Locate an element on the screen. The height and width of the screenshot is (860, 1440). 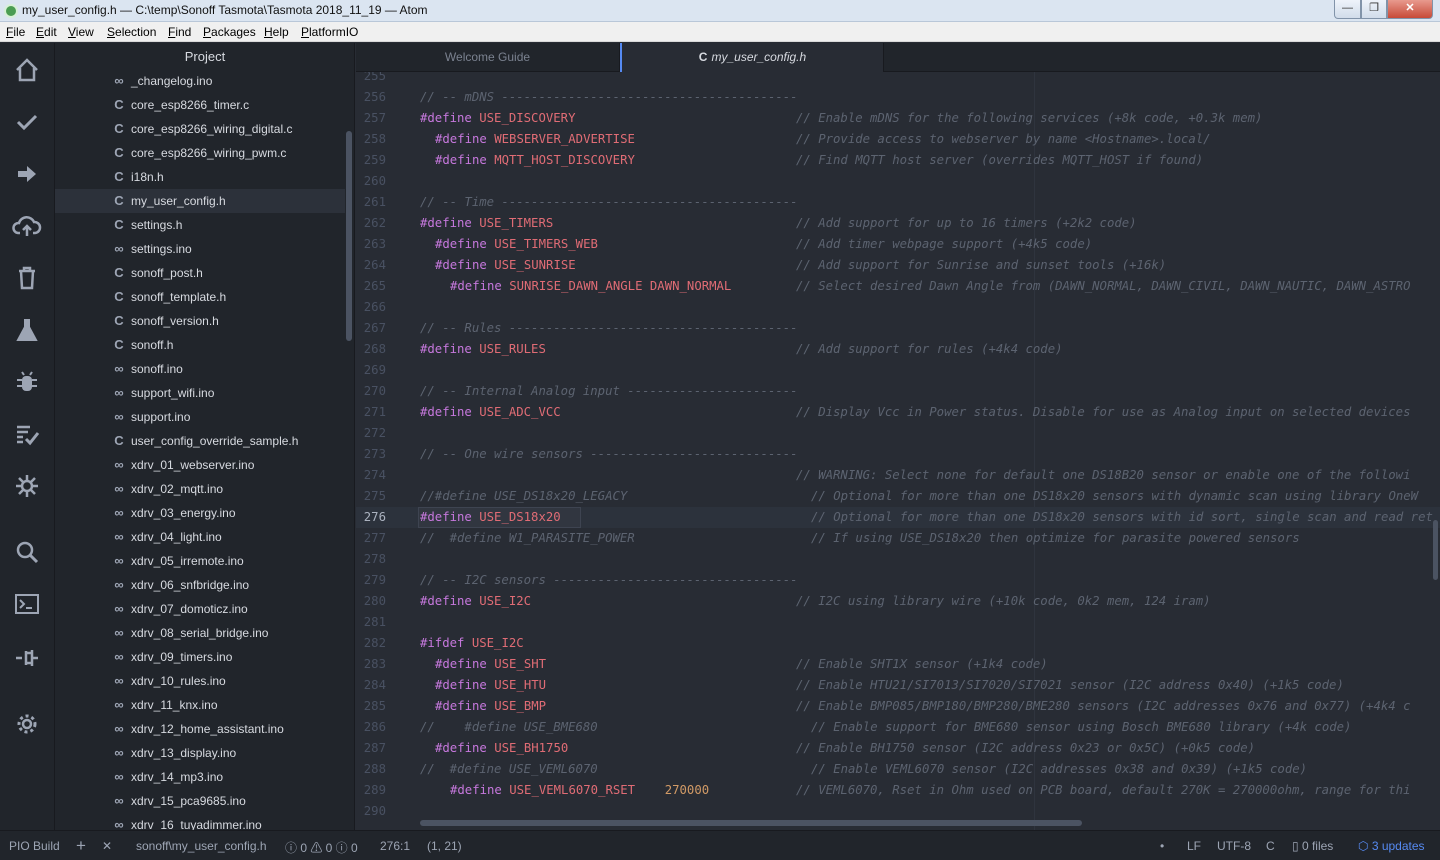
tree-file-item: Csonoff_version.h is located at coordinates (200, 321).